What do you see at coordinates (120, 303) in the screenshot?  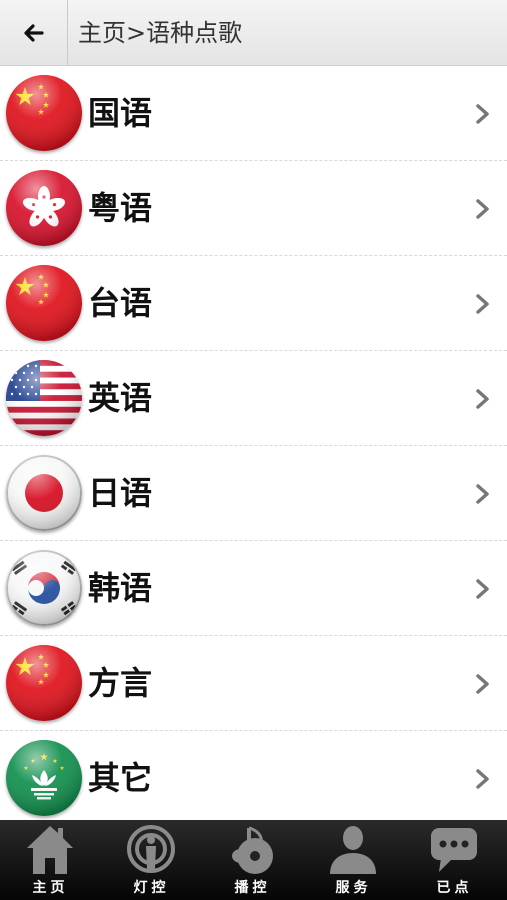 I see `language-label: 台语` at bounding box center [120, 303].